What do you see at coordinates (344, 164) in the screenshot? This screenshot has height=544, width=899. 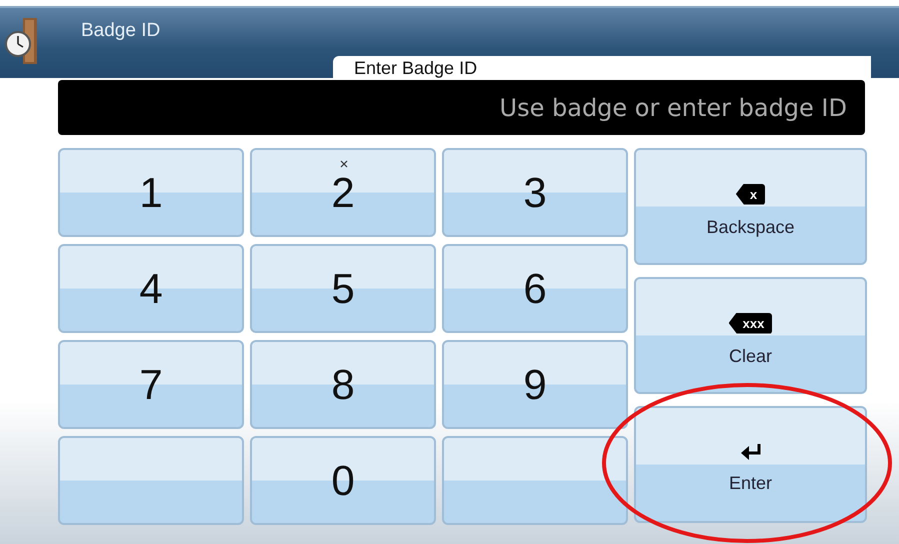 I see `cursor-icon` at bounding box center [344, 164].